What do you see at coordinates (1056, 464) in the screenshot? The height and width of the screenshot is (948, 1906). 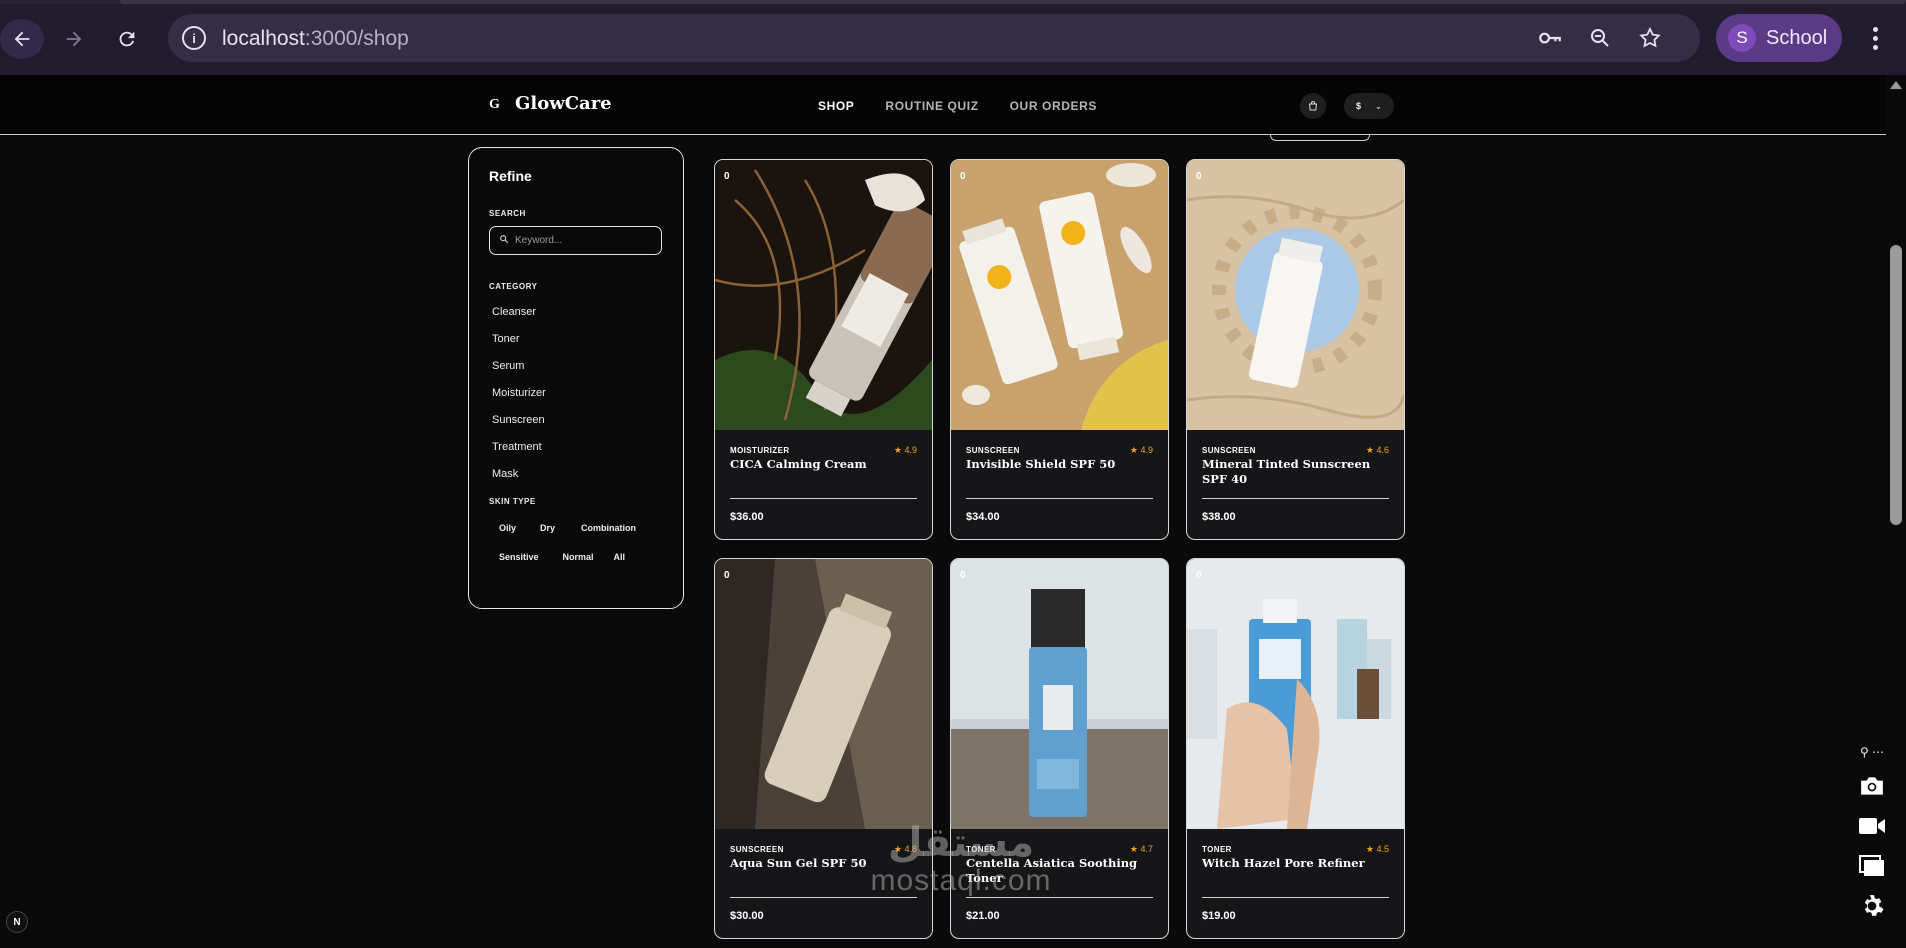 I see `product-name: Invisible Shield SPF 50` at bounding box center [1056, 464].